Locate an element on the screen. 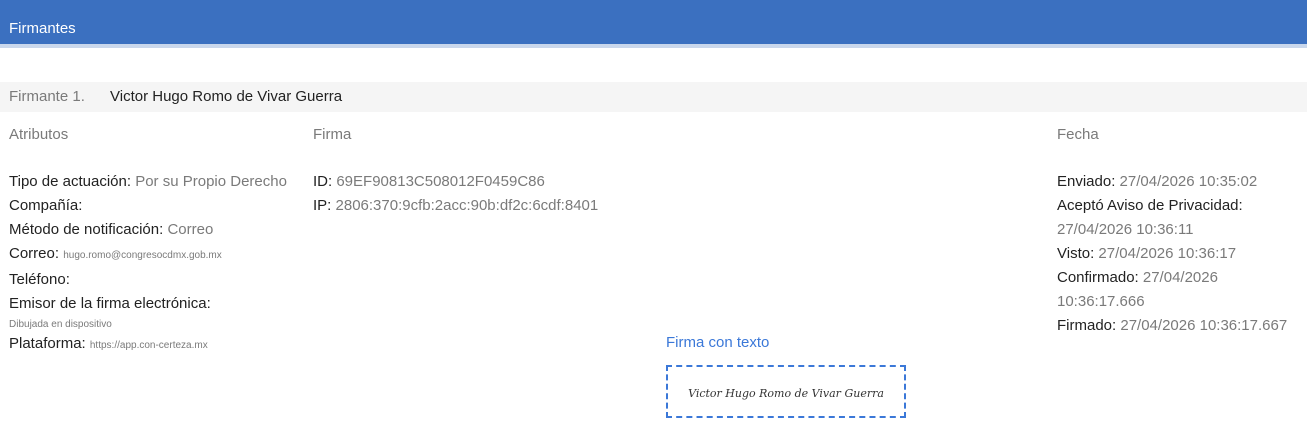  plataforma-row: Plataforma: https://app.con-certeza.mx is located at coordinates (151, 345).